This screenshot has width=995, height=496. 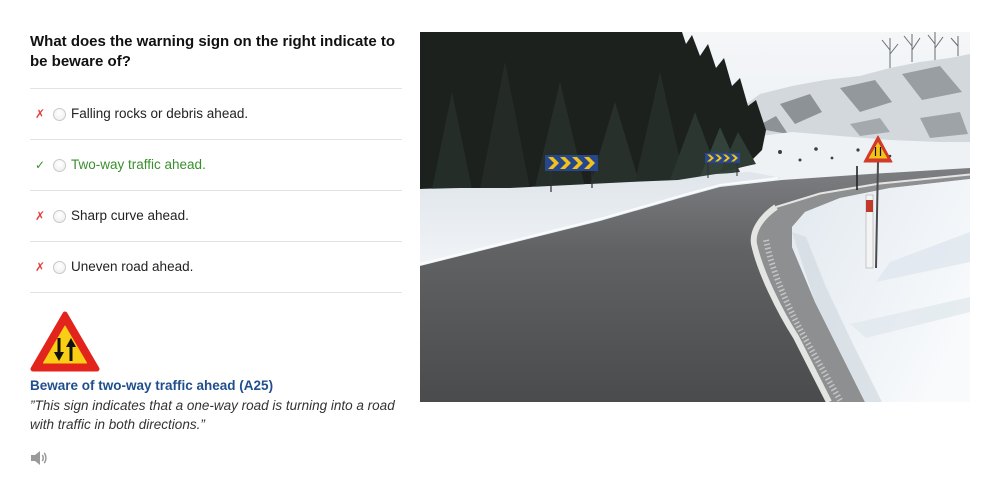 What do you see at coordinates (138, 165) in the screenshot?
I see `answer-option-label: Two-way traffic ahead.` at bounding box center [138, 165].